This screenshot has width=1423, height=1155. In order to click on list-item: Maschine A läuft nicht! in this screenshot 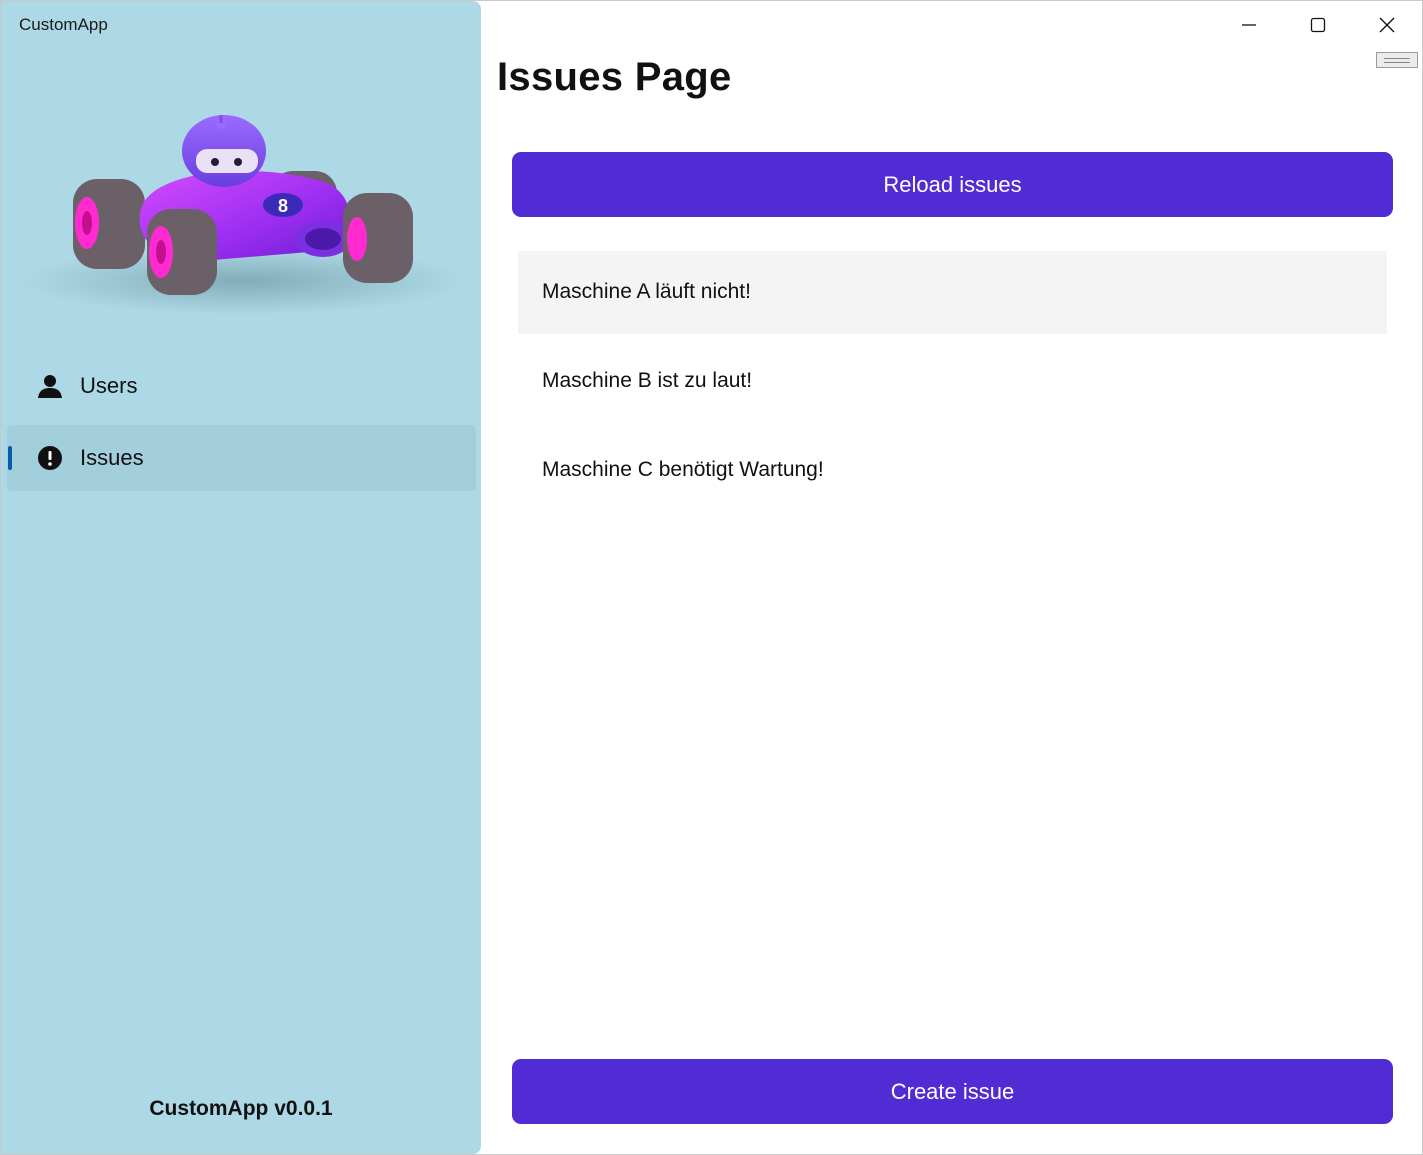, I will do `click(952, 292)`.